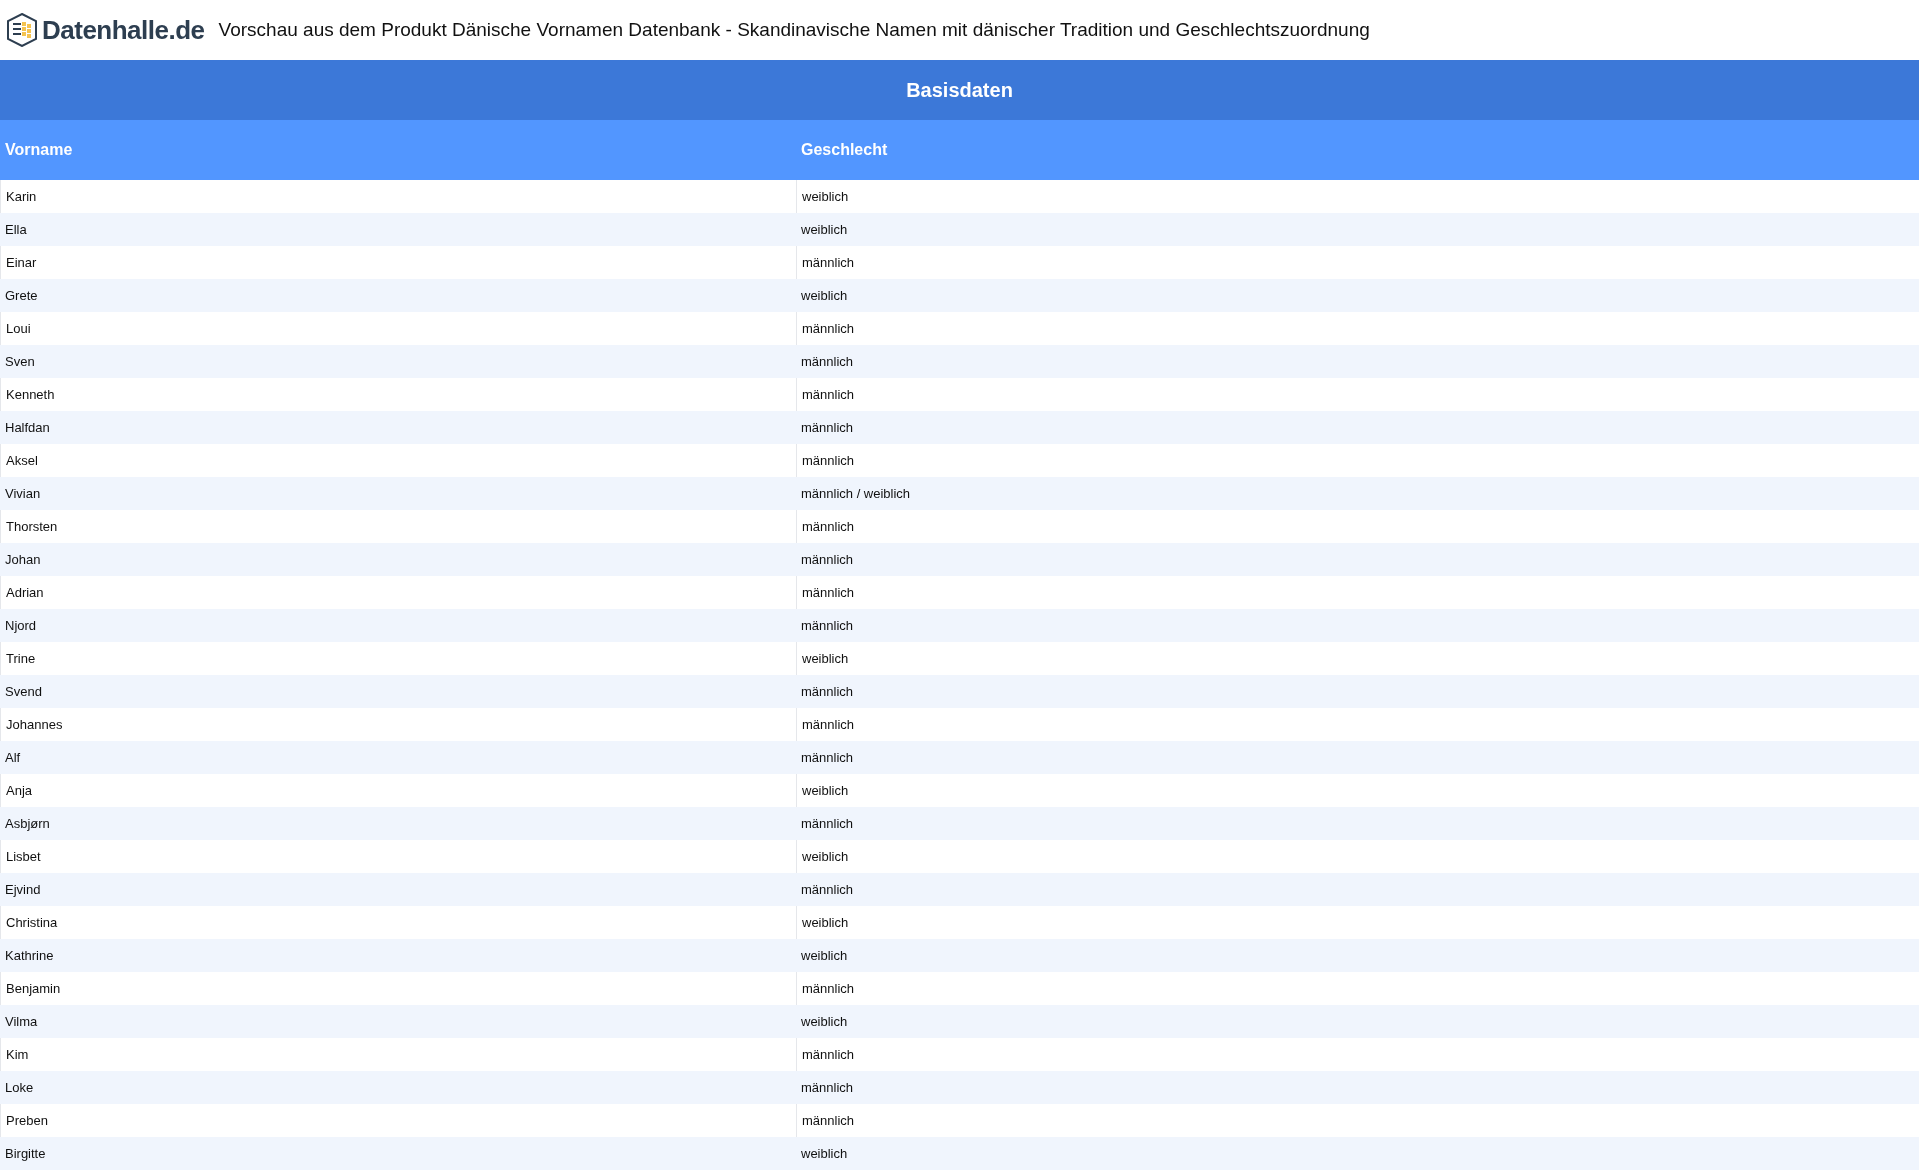 The width and height of the screenshot is (1920, 1170). I want to click on table-cell-text: Njord, so click(21, 625).